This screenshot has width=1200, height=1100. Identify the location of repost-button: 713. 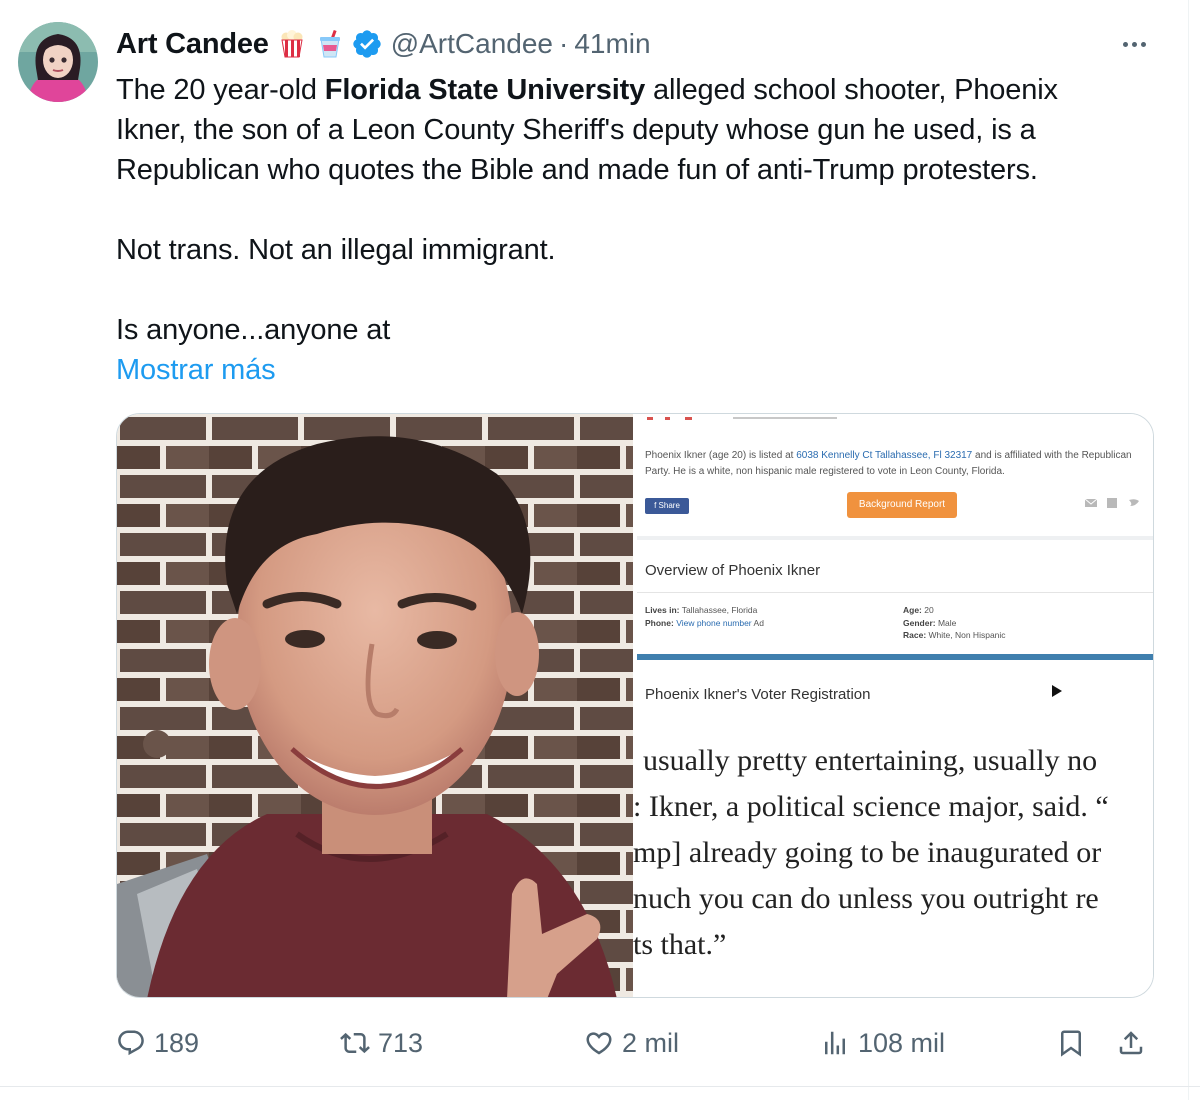
(381, 1043).